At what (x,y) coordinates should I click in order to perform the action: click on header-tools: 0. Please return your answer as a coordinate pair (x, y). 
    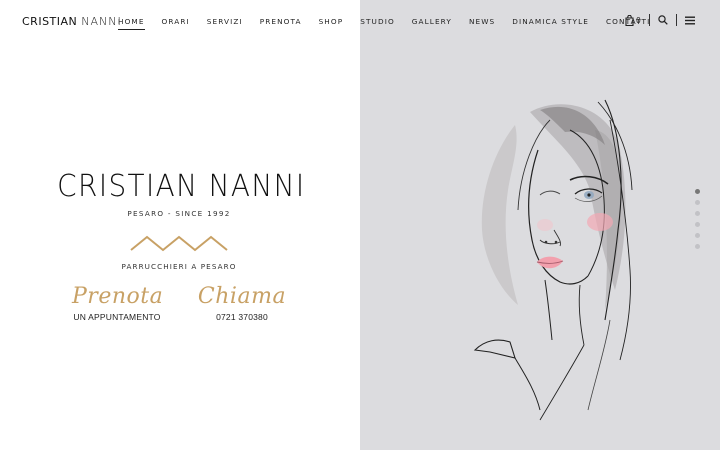
    Looking at the image, I should click on (660, 20).